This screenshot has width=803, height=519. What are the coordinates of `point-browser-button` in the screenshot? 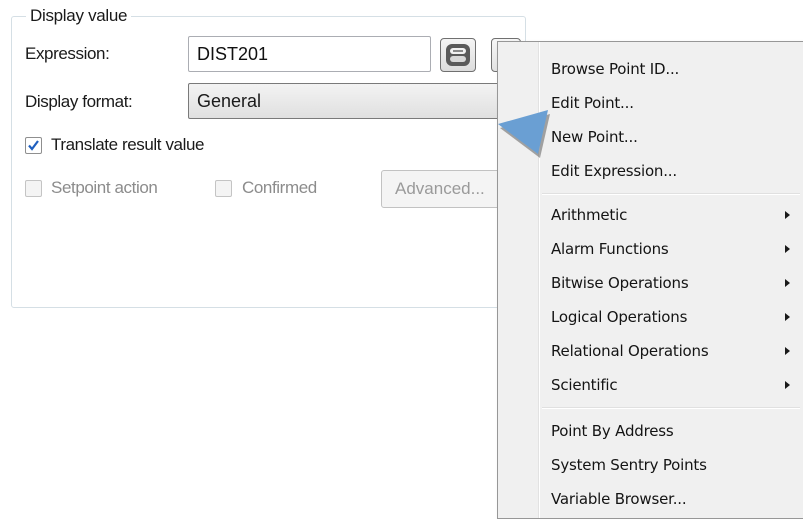 It's located at (458, 55).